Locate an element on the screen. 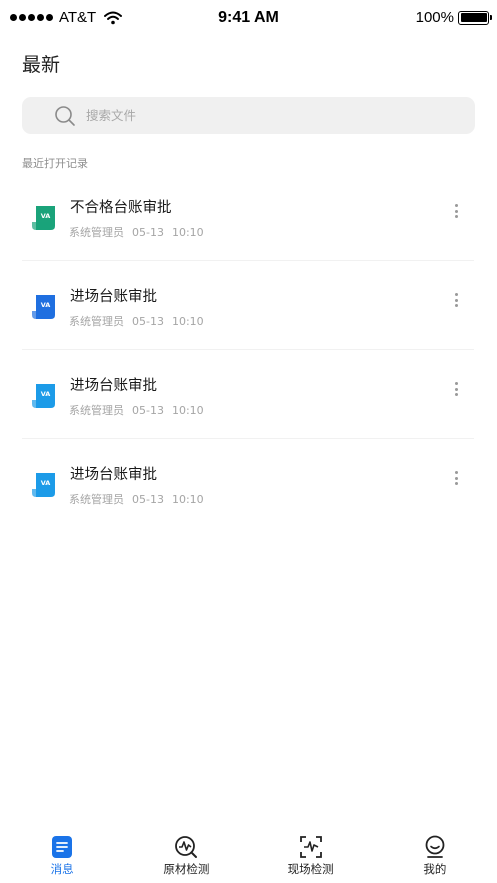 The height and width of the screenshot is (883, 497). search-input is located at coordinates (266, 115).